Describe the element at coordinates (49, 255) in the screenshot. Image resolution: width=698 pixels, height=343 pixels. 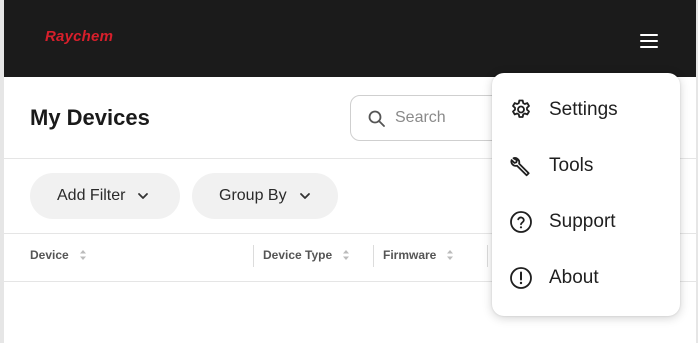
I see `column-header-label: Device` at that location.